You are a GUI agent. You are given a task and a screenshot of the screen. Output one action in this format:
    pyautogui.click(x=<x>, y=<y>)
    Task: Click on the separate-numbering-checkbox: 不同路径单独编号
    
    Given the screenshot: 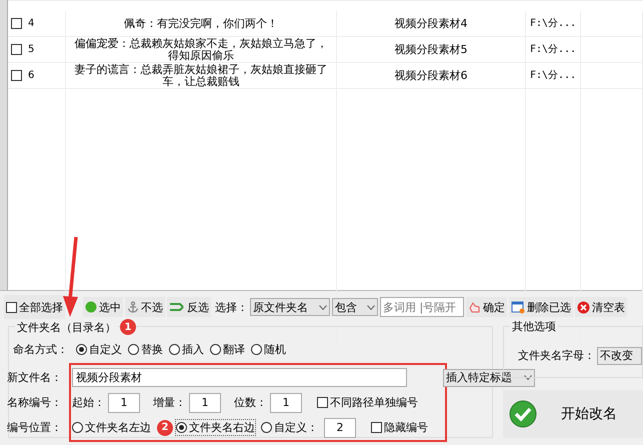 What is the action you would take?
    pyautogui.click(x=367, y=402)
    